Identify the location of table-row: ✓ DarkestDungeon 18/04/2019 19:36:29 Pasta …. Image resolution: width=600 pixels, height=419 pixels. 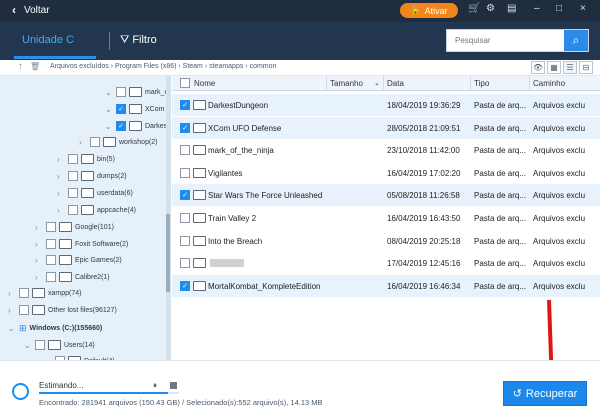
(386, 105).